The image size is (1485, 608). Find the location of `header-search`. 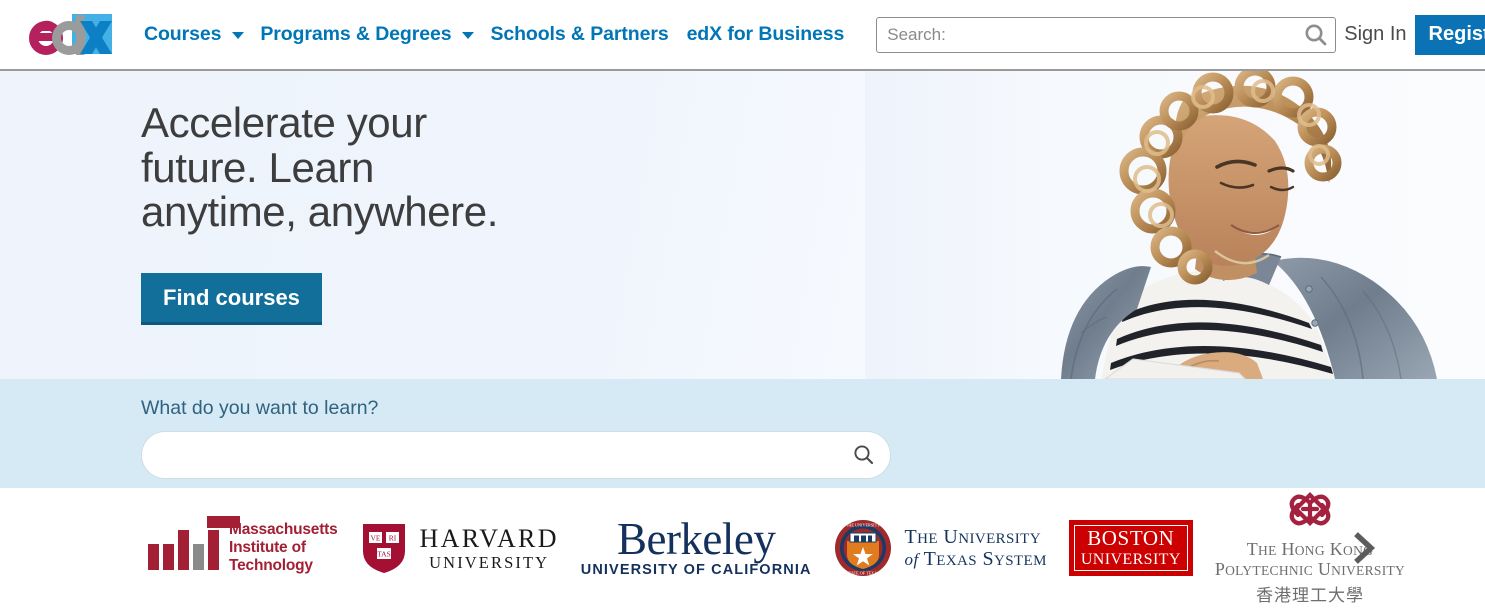

header-search is located at coordinates (1106, 34).